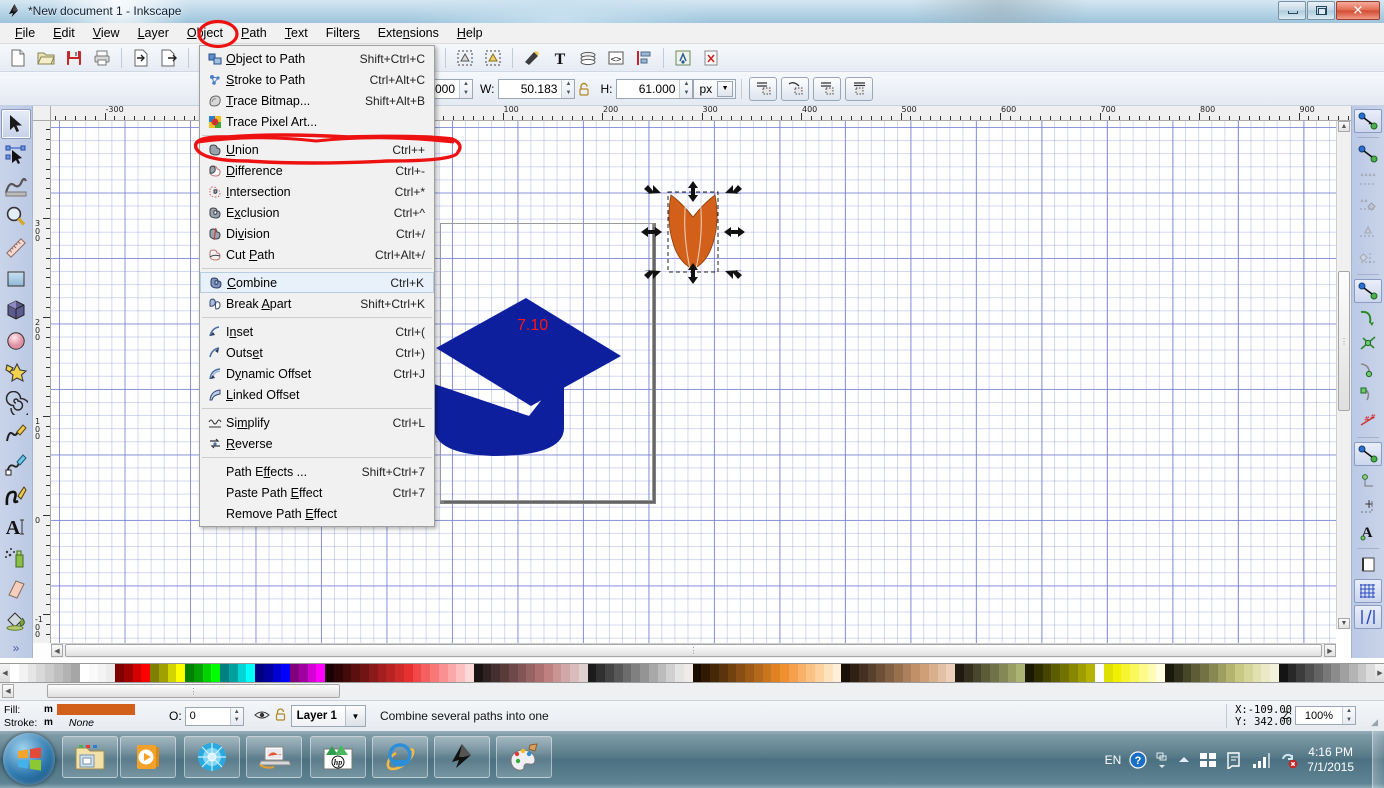 The width and height of the screenshot is (1384, 788). Describe the element at coordinates (763, 88) in the screenshot. I see `raise-to-top-button` at that location.